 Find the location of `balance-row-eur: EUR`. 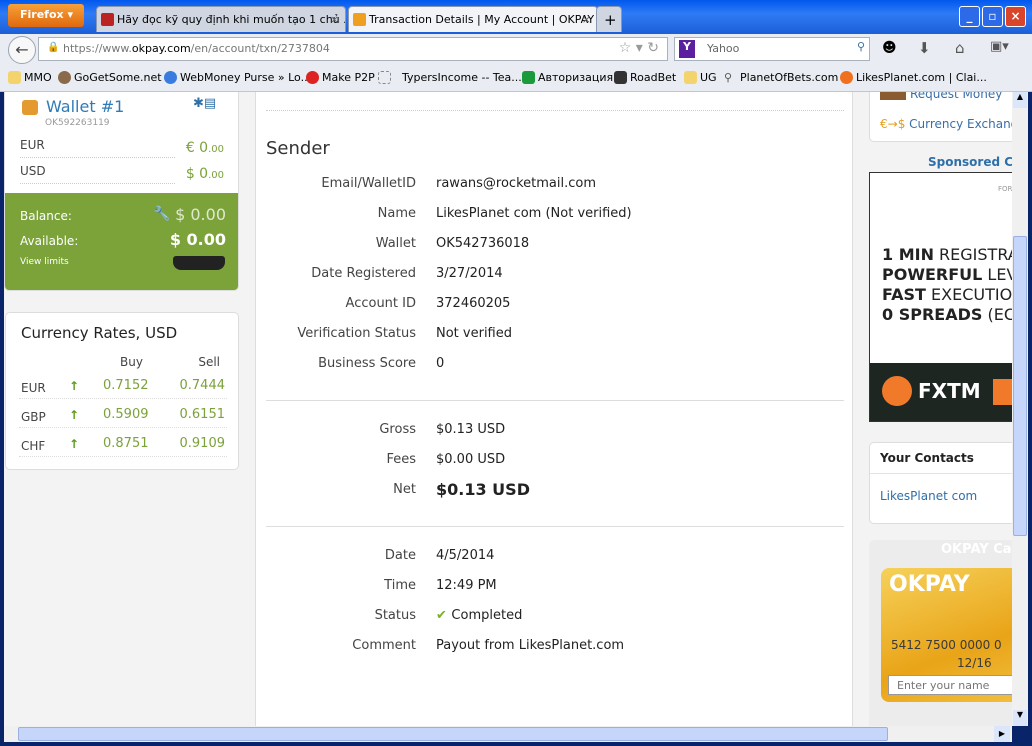

balance-row-eur: EUR is located at coordinates (97, 148).